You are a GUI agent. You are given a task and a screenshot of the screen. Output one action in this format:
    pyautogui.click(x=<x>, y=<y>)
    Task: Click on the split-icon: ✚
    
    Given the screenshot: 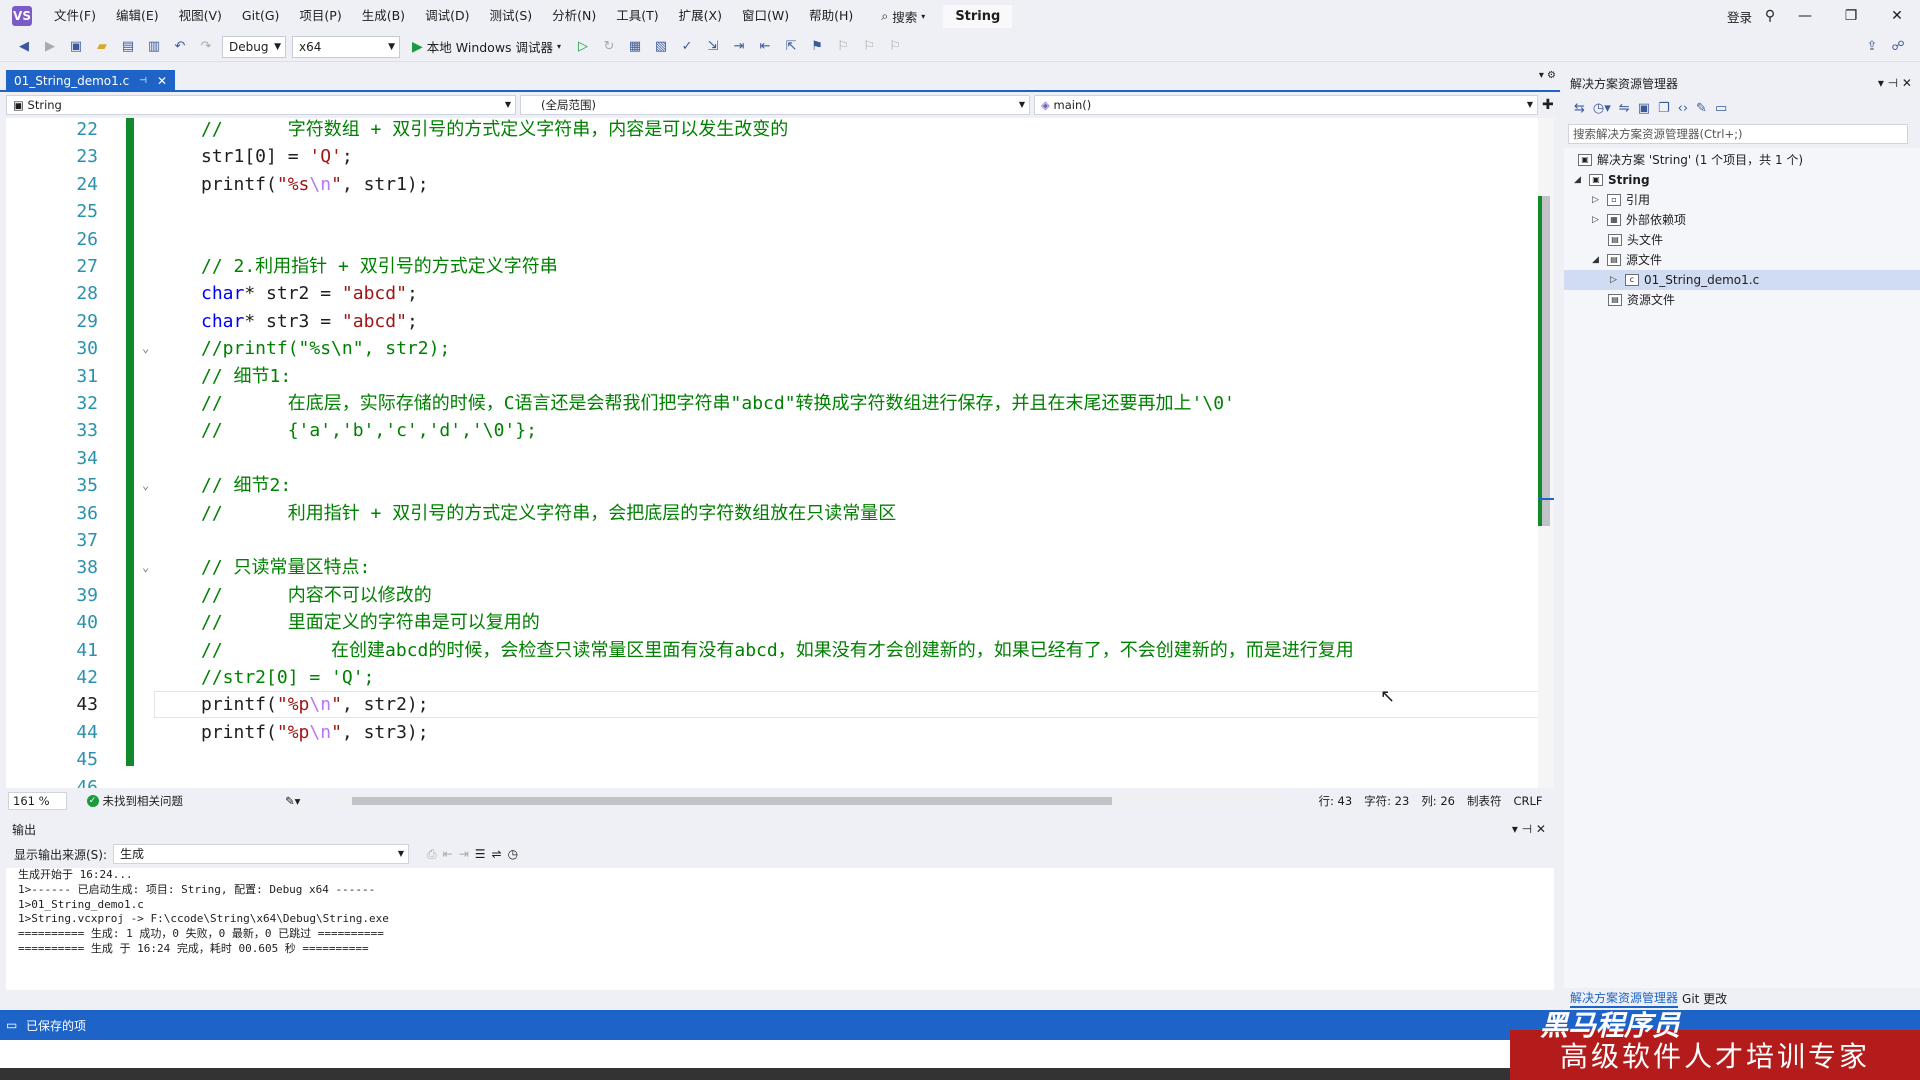 What is the action you would take?
    pyautogui.click(x=1548, y=106)
    